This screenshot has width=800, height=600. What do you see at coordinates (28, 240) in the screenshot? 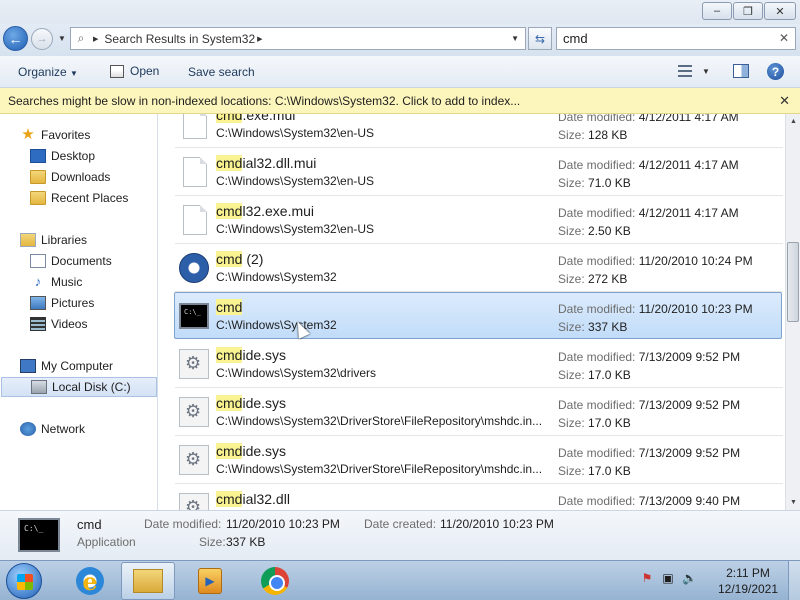
I see `libraries-icon` at bounding box center [28, 240].